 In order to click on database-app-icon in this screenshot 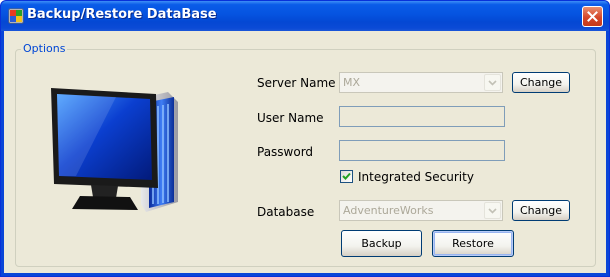, I will do `click(16, 16)`.